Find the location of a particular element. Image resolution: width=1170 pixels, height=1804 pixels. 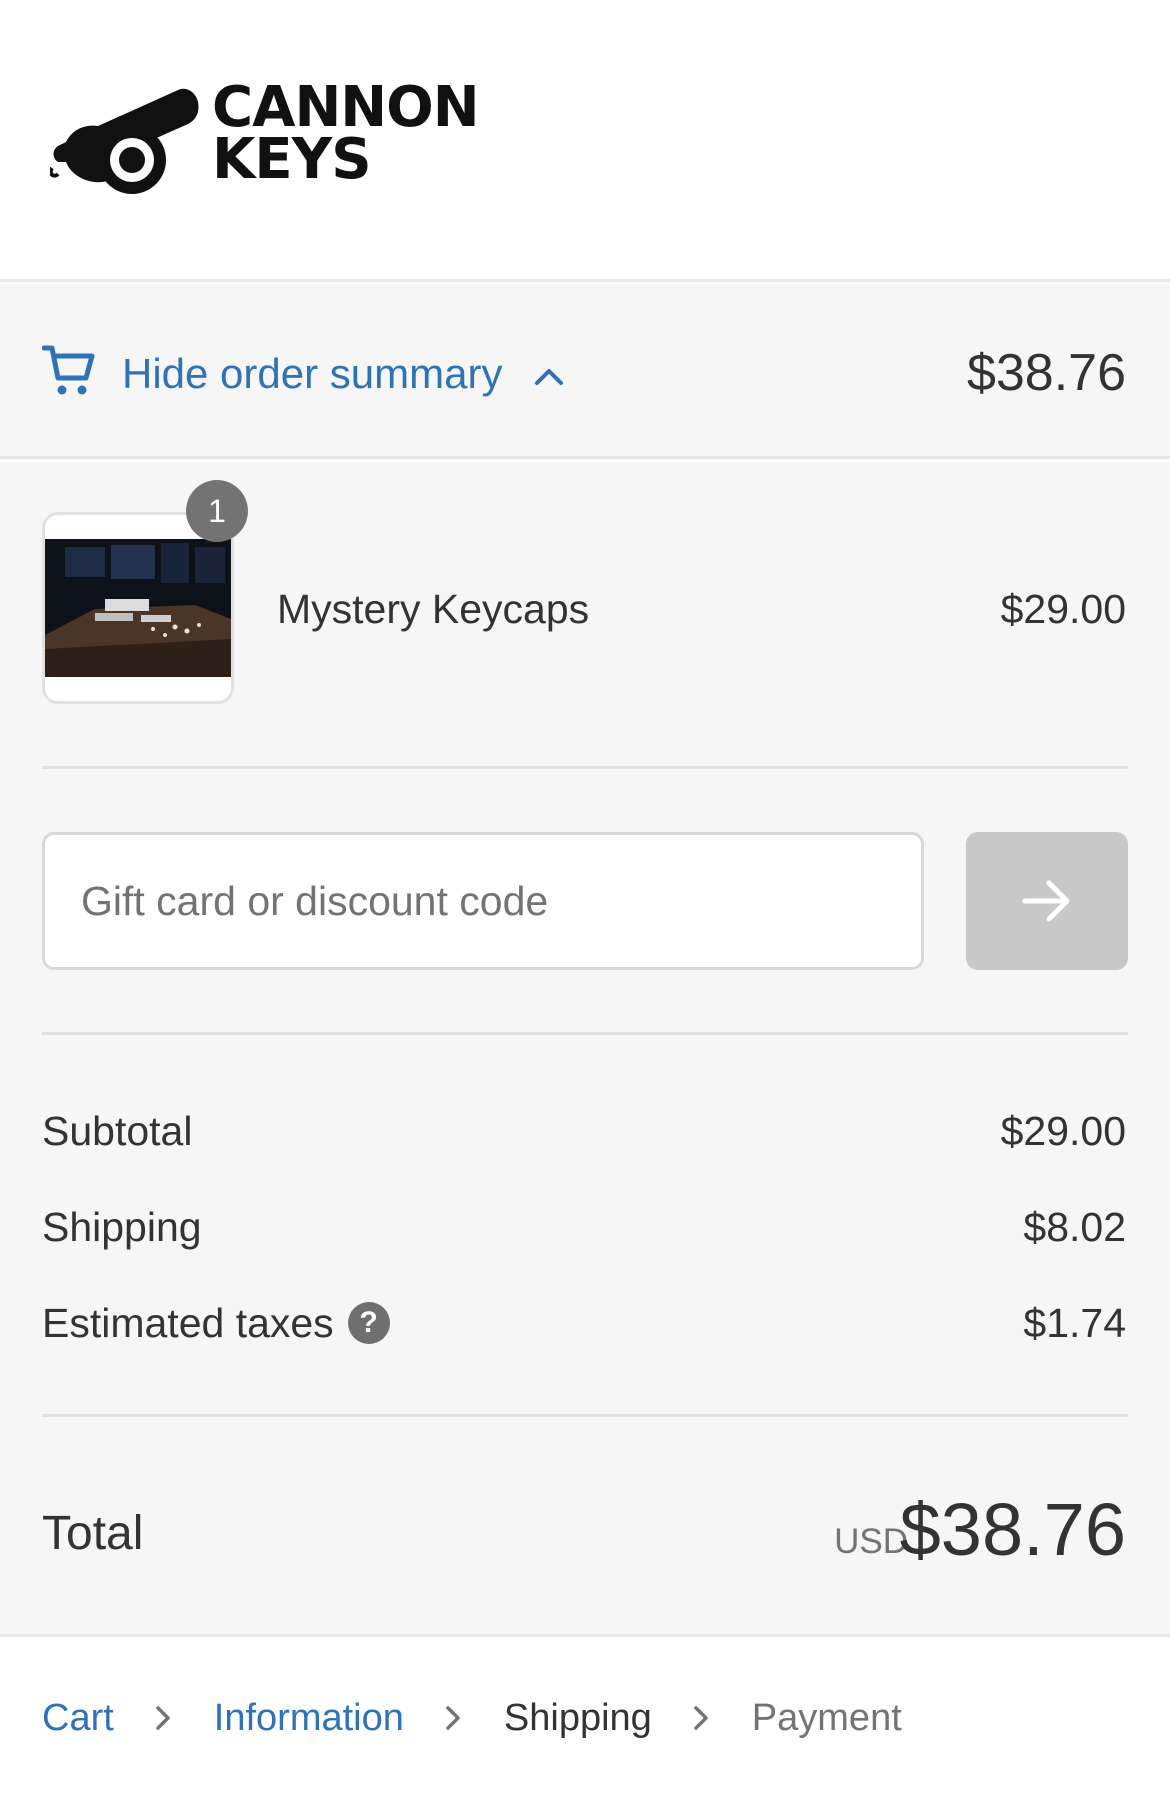

shipping-value: $8.02 is located at coordinates (1074, 1227).